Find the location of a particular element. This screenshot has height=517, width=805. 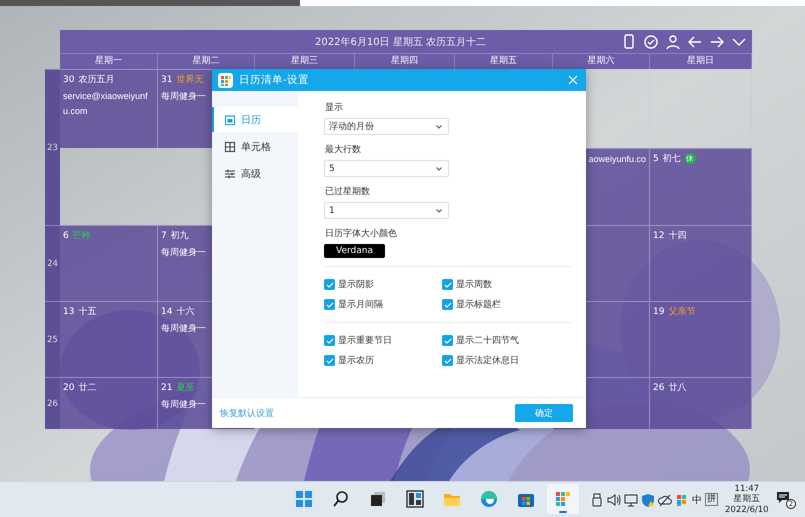

event-text: aoweiyunfu.co is located at coordinates (617, 159).